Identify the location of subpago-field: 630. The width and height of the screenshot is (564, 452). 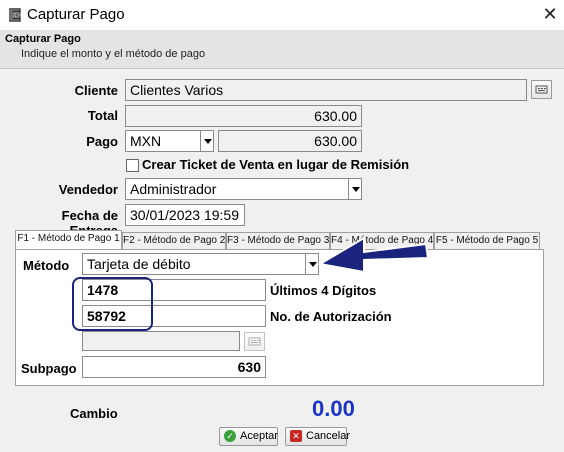
(174, 367).